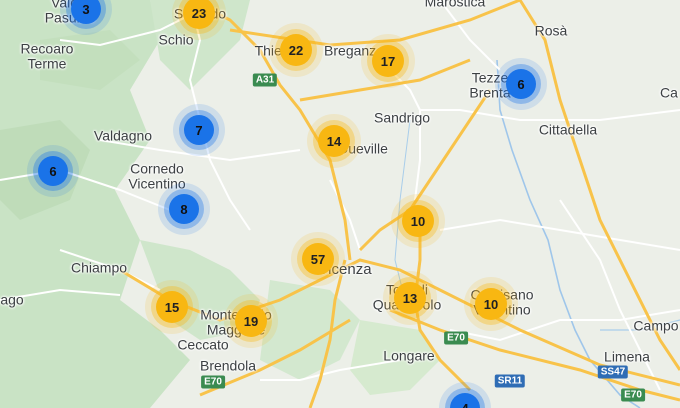 The image size is (680, 408). What do you see at coordinates (633, 395) in the screenshot?
I see `road-shield-e70-east: E70` at bounding box center [633, 395].